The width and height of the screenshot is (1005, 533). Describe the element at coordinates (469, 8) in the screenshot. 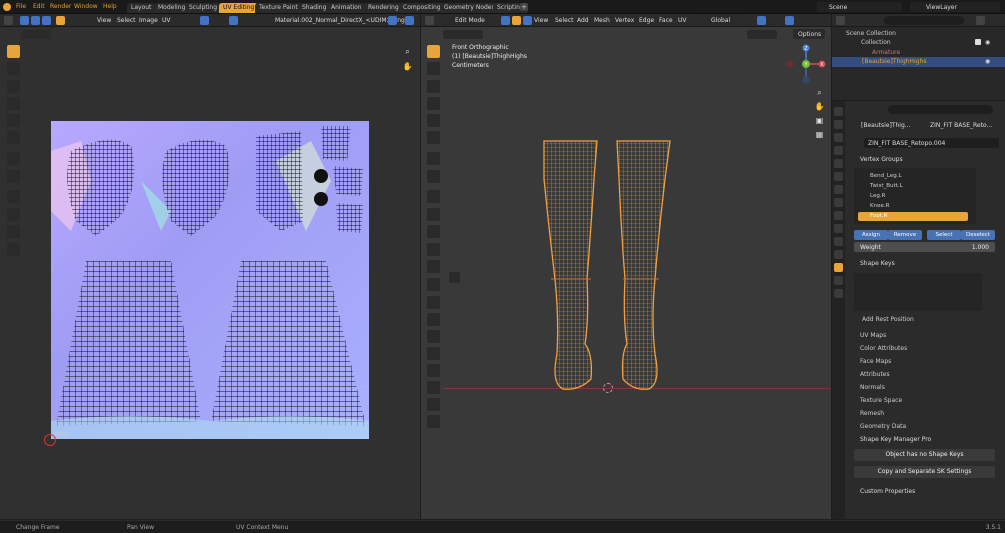

I see `workspace-tab-geometry-nodes: Geometry Nodes` at that location.